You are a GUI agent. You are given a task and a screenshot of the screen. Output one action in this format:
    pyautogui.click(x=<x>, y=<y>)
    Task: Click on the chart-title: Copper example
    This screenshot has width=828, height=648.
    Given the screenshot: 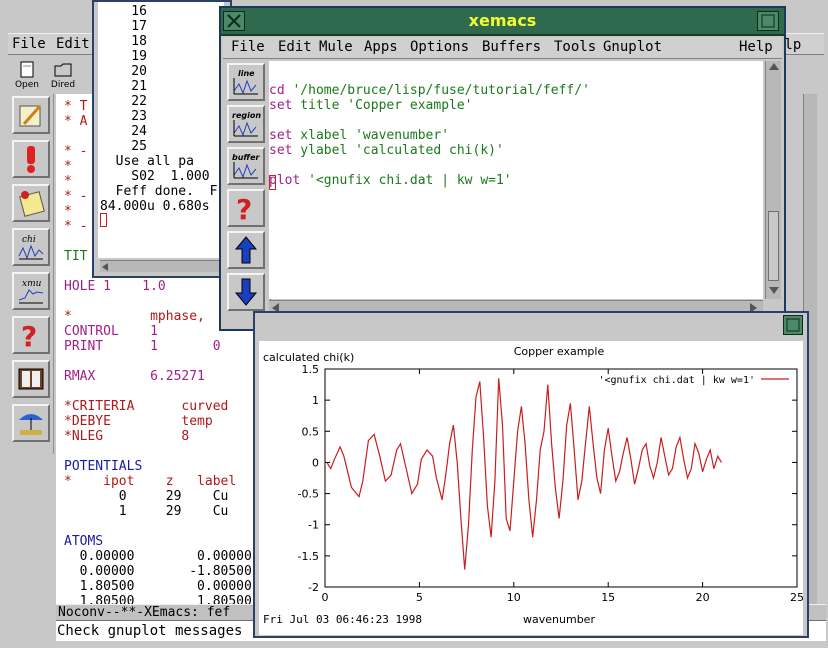 What is the action you would take?
    pyautogui.click(x=559, y=351)
    